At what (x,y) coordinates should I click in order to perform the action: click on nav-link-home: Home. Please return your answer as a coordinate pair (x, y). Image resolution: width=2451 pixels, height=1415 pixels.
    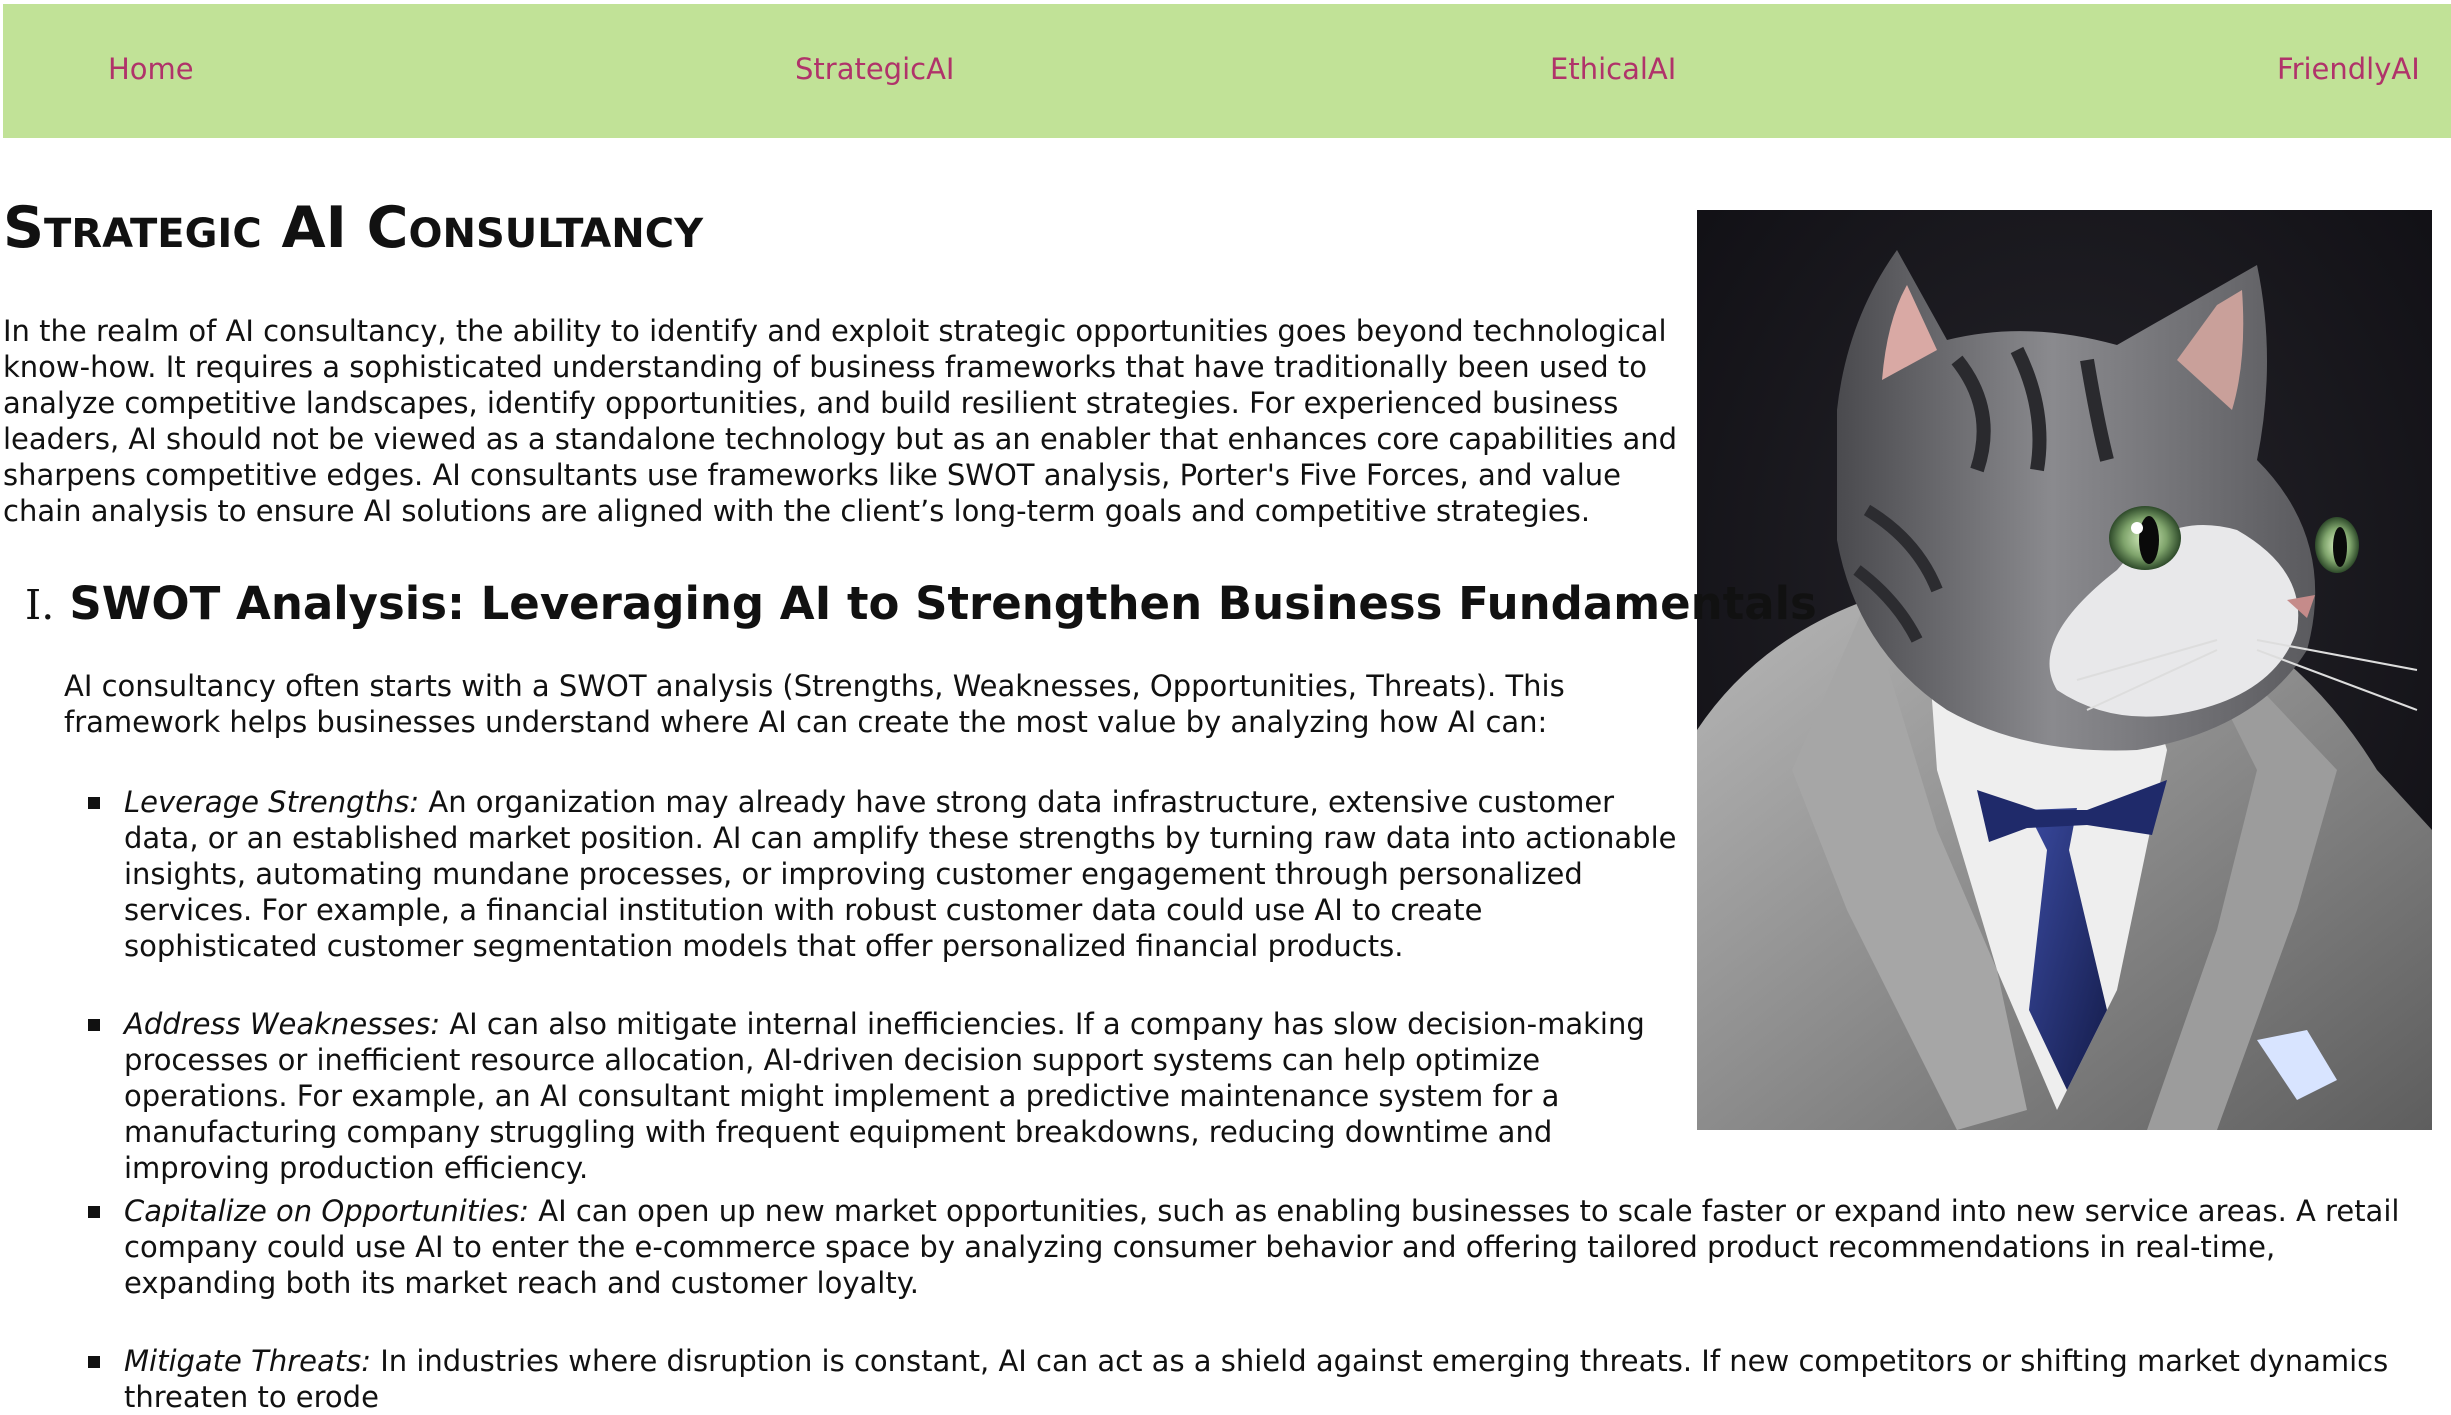
    Looking at the image, I should click on (151, 69).